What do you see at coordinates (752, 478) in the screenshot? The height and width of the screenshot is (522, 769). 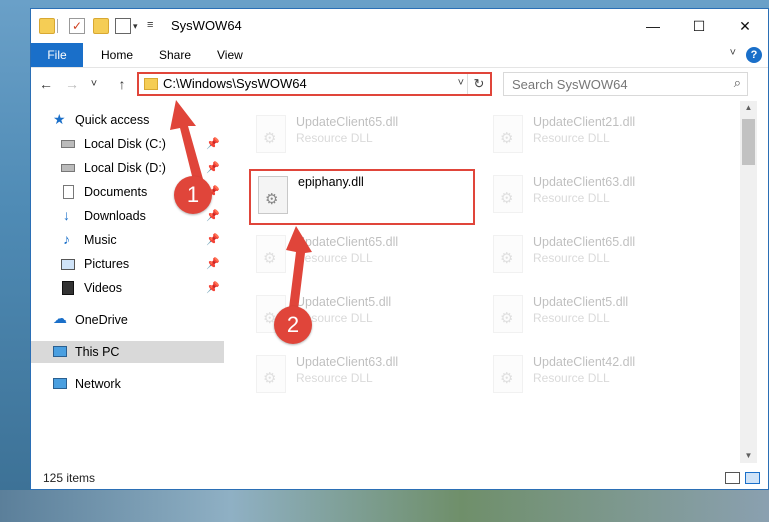 I see `large-icons-view-icon` at bounding box center [752, 478].